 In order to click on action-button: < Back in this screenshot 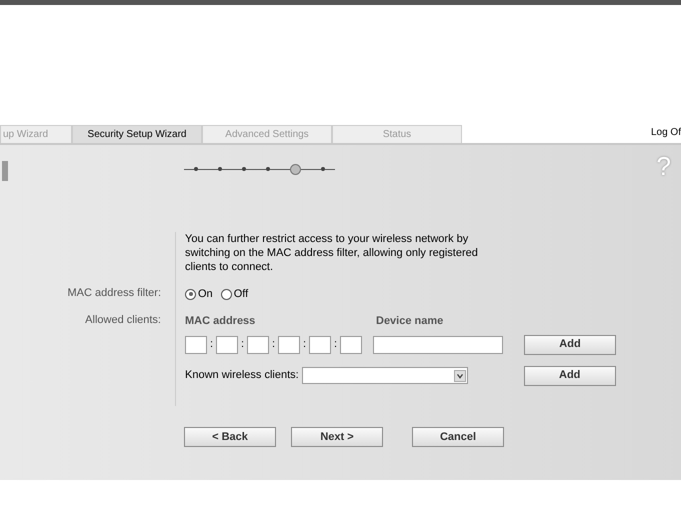, I will do `click(230, 436)`.